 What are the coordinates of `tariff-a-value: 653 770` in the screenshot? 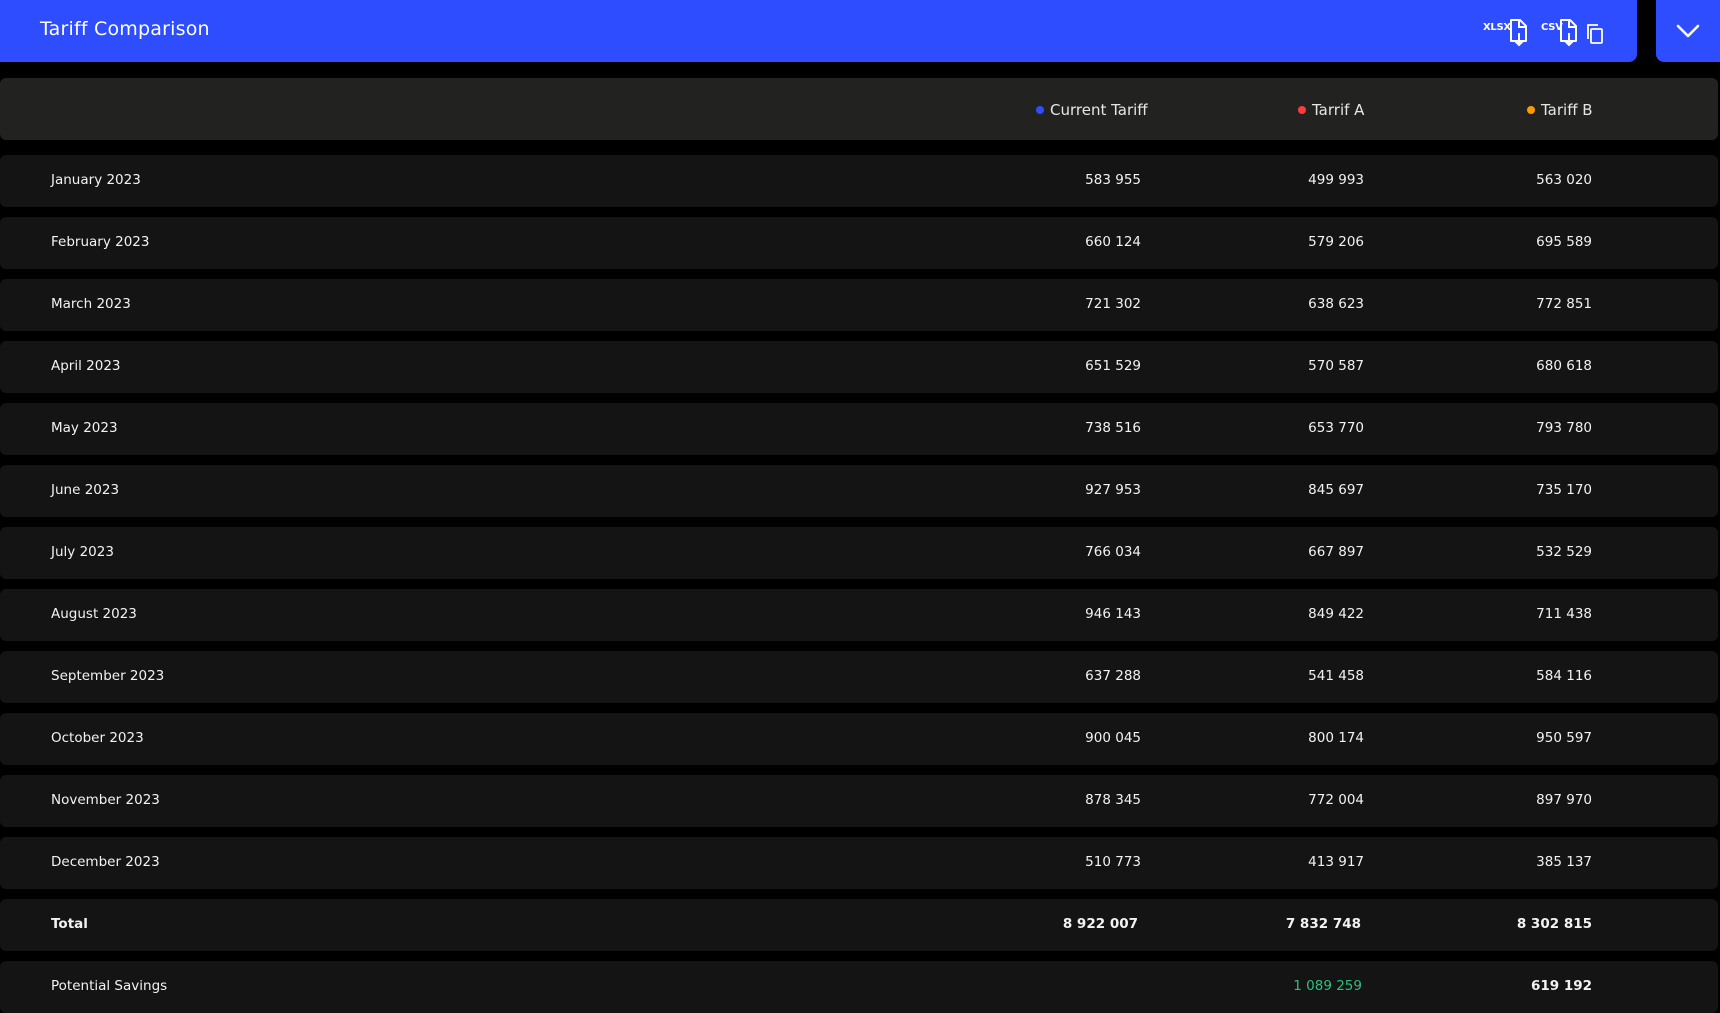 It's located at (1336, 428).